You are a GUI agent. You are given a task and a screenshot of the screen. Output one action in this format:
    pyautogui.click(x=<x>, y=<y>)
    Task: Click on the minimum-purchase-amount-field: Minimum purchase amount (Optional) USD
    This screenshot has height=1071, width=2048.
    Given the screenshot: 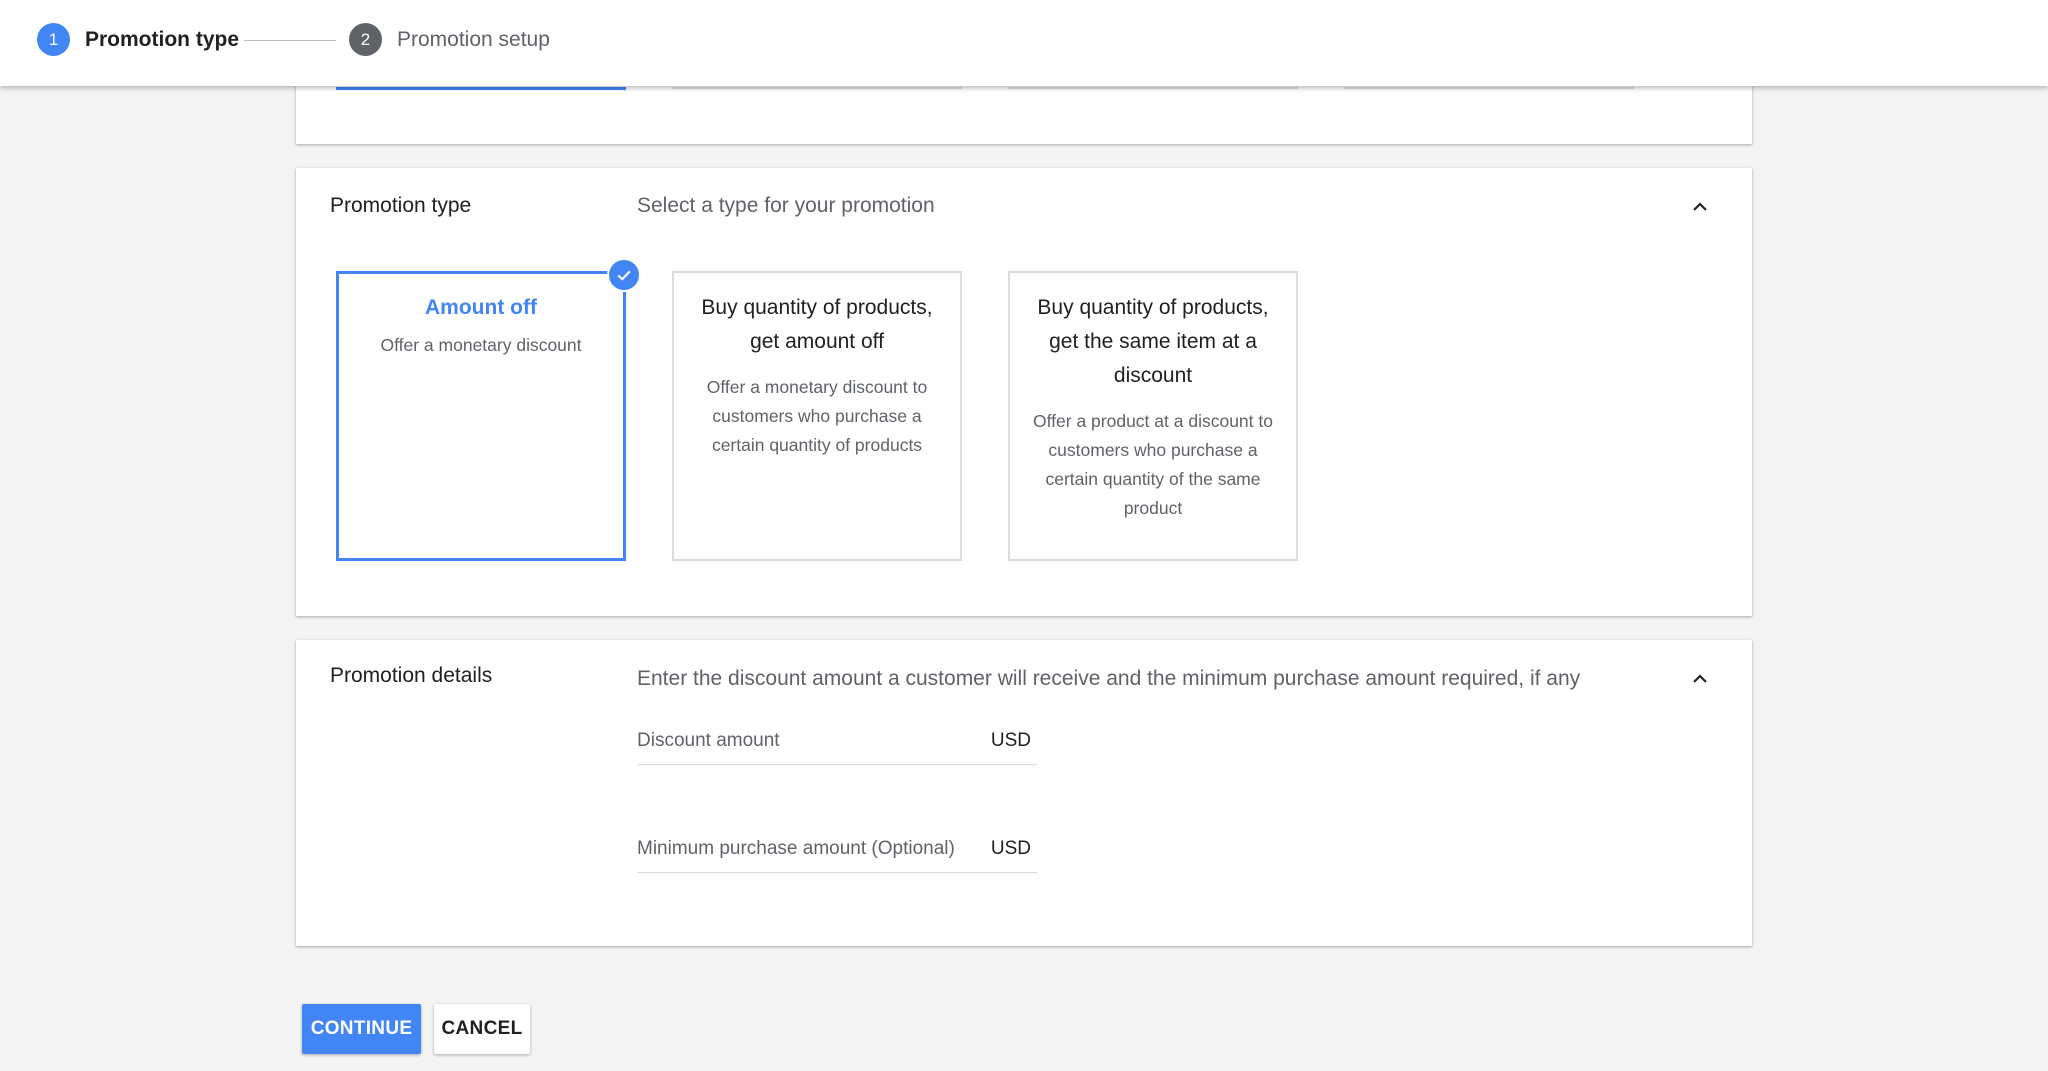 What is the action you would take?
    pyautogui.click(x=837, y=849)
    